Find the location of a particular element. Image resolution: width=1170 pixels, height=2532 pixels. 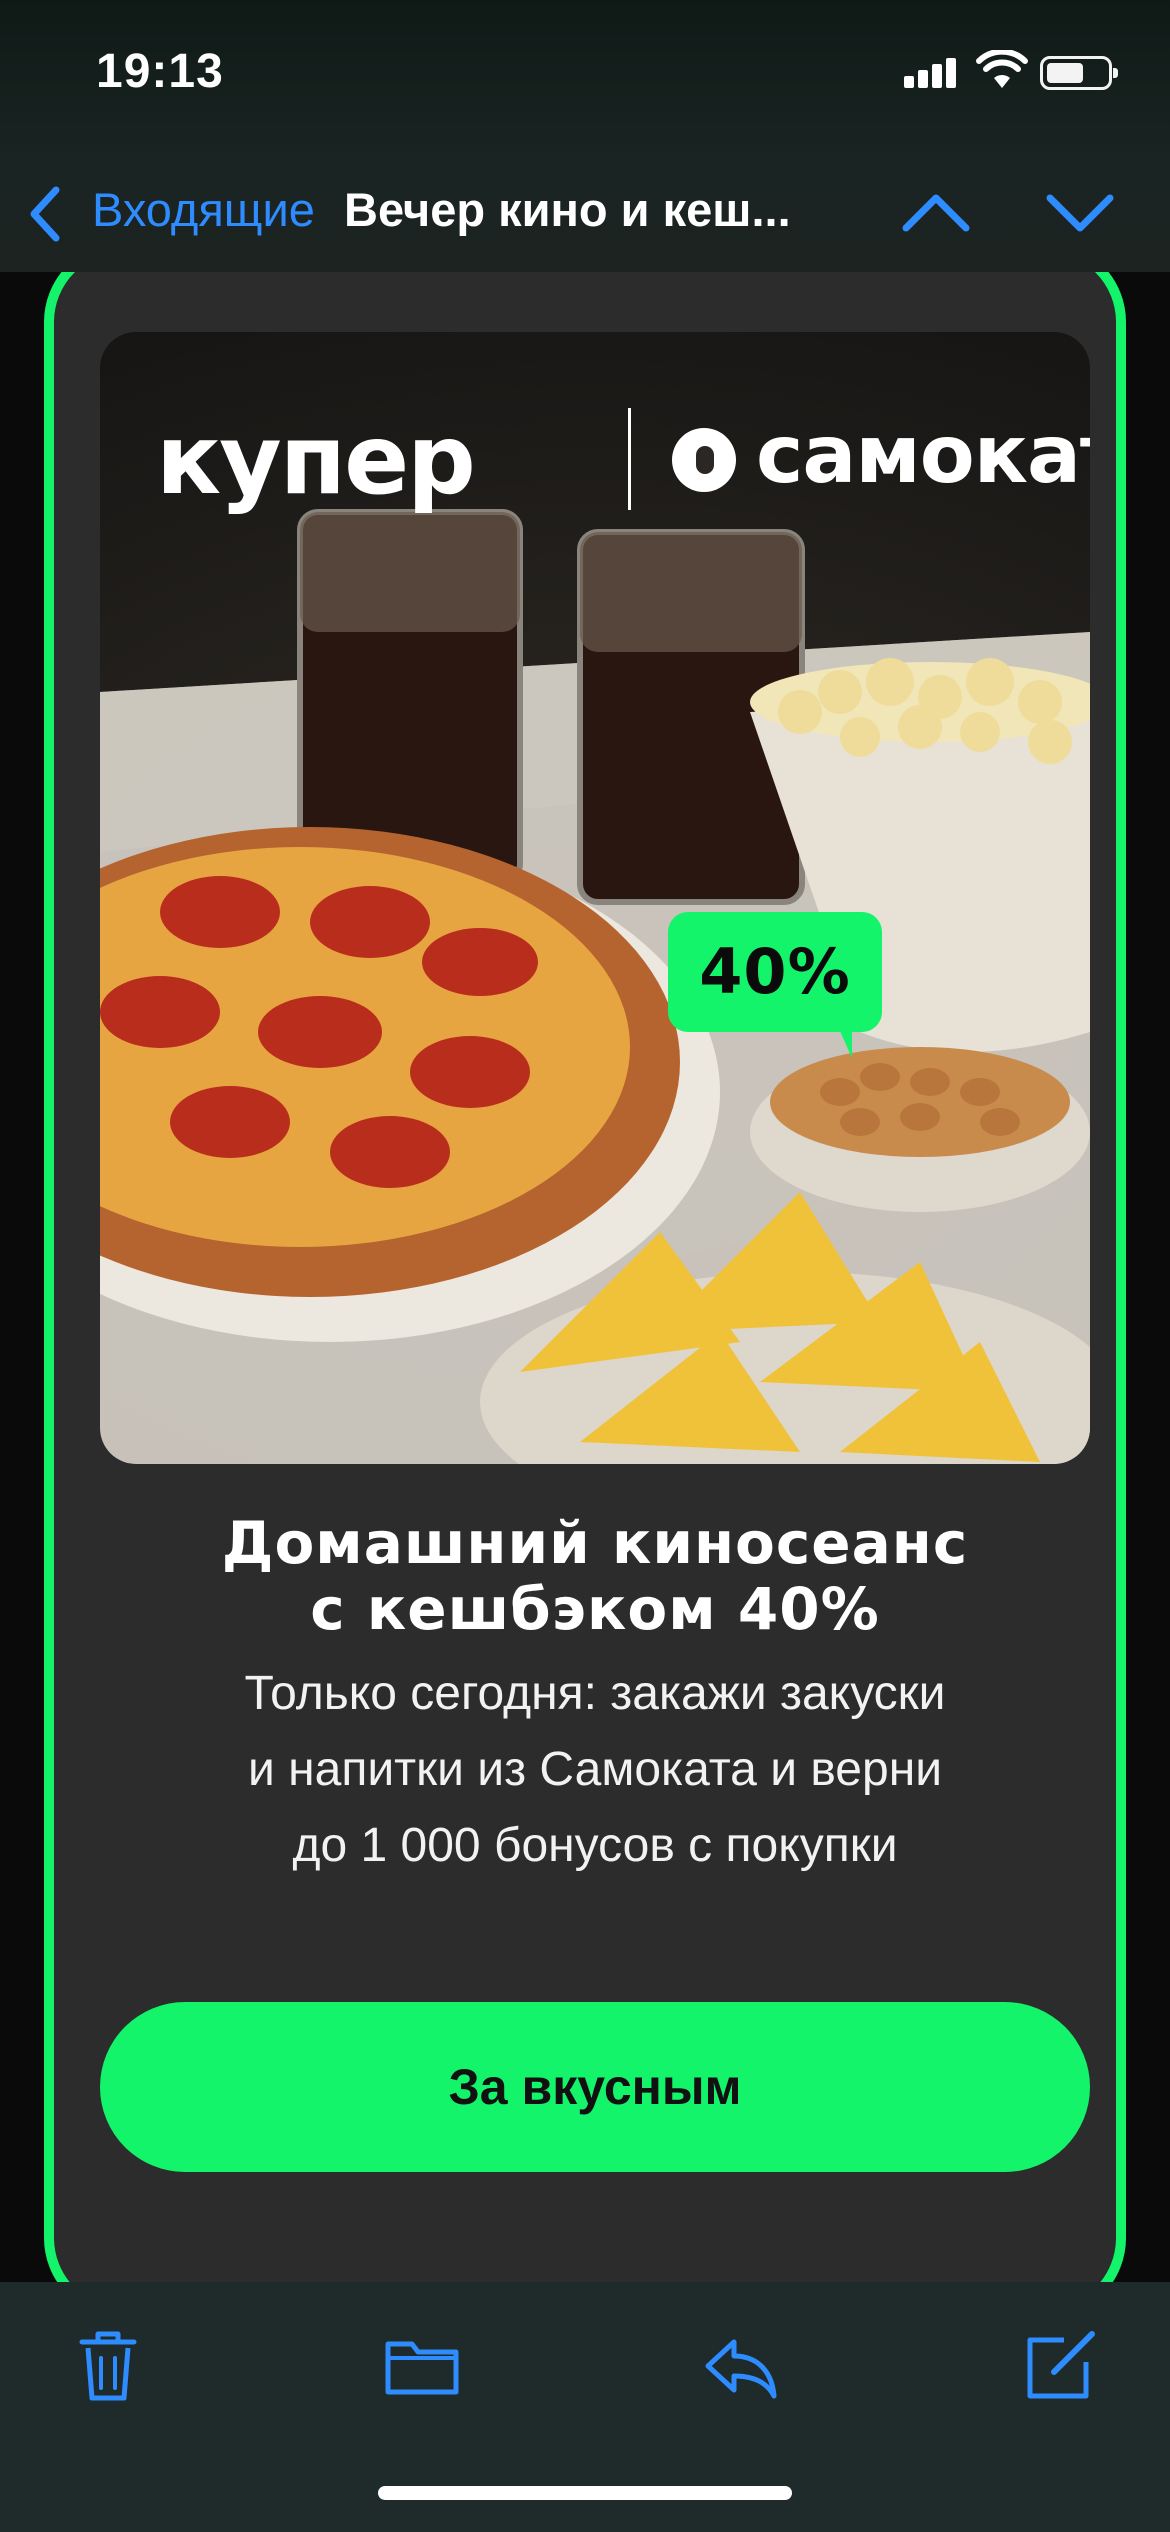

headline-line-1: Домашний киносеанс is located at coordinates (595, 1543).